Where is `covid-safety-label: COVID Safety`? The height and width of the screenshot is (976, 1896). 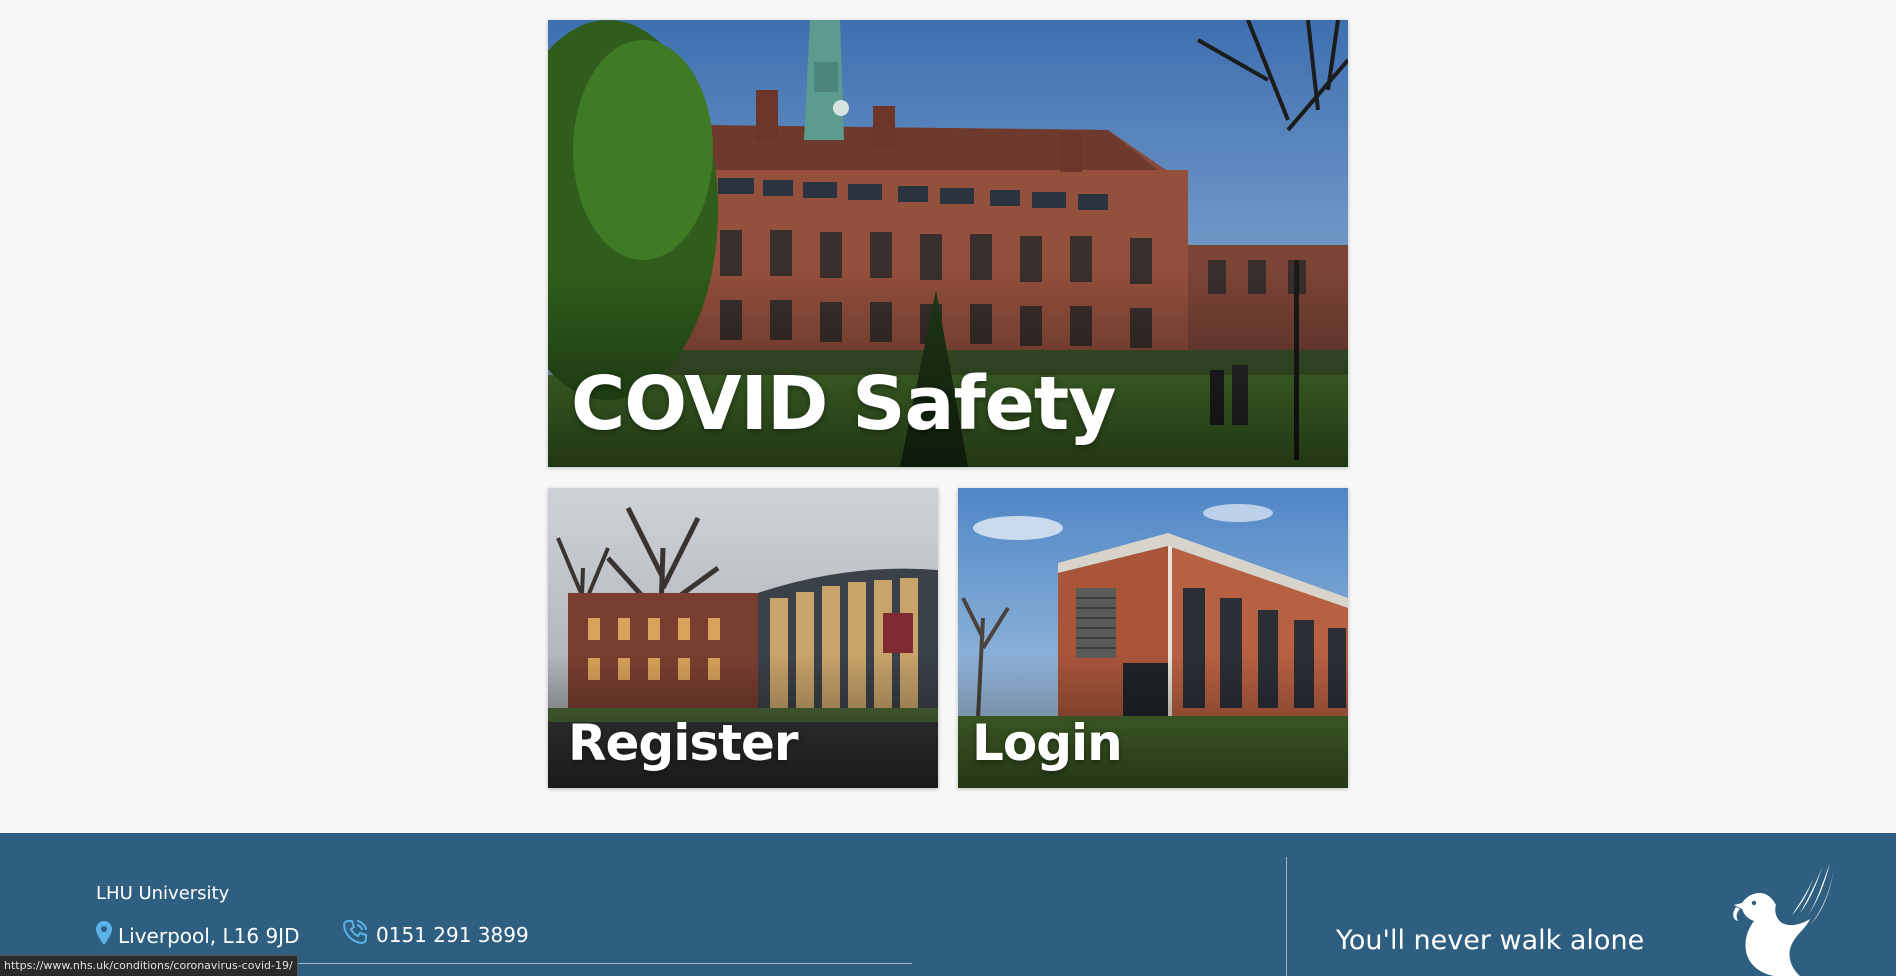
covid-safety-label: COVID Safety is located at coordinates (843, 404).